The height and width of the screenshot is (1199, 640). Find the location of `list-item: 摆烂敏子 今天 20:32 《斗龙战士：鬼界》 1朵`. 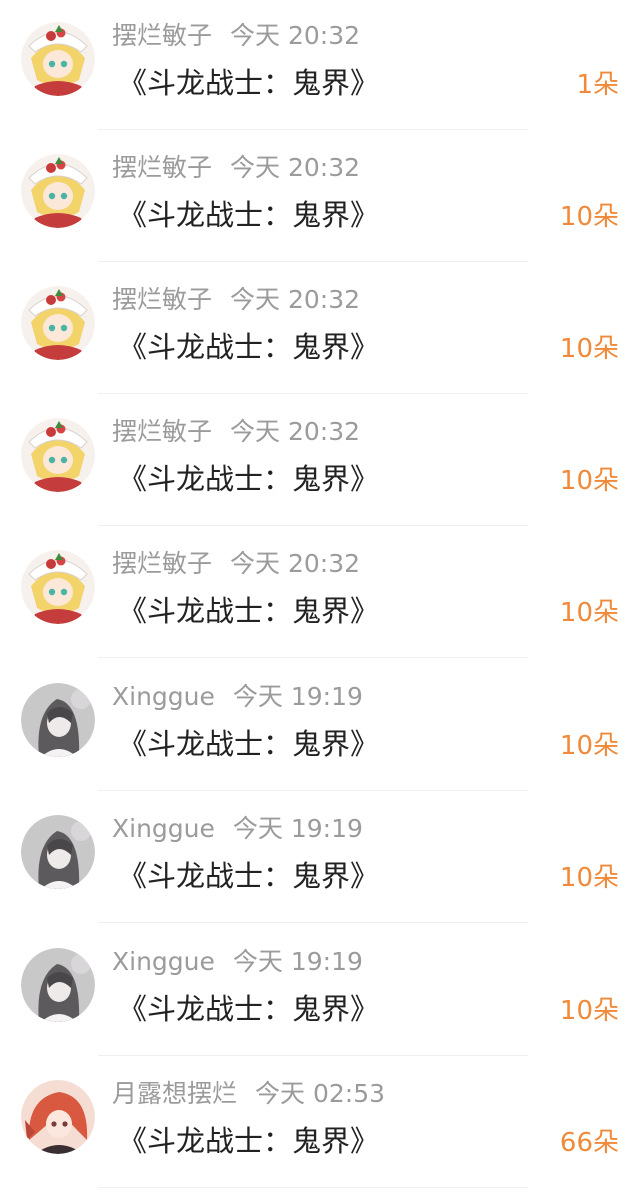

list-item: 摆烂敏子 今天 20:32 《斗龙战士：鬼界》 1朵 is located at coordinates (320, 66).